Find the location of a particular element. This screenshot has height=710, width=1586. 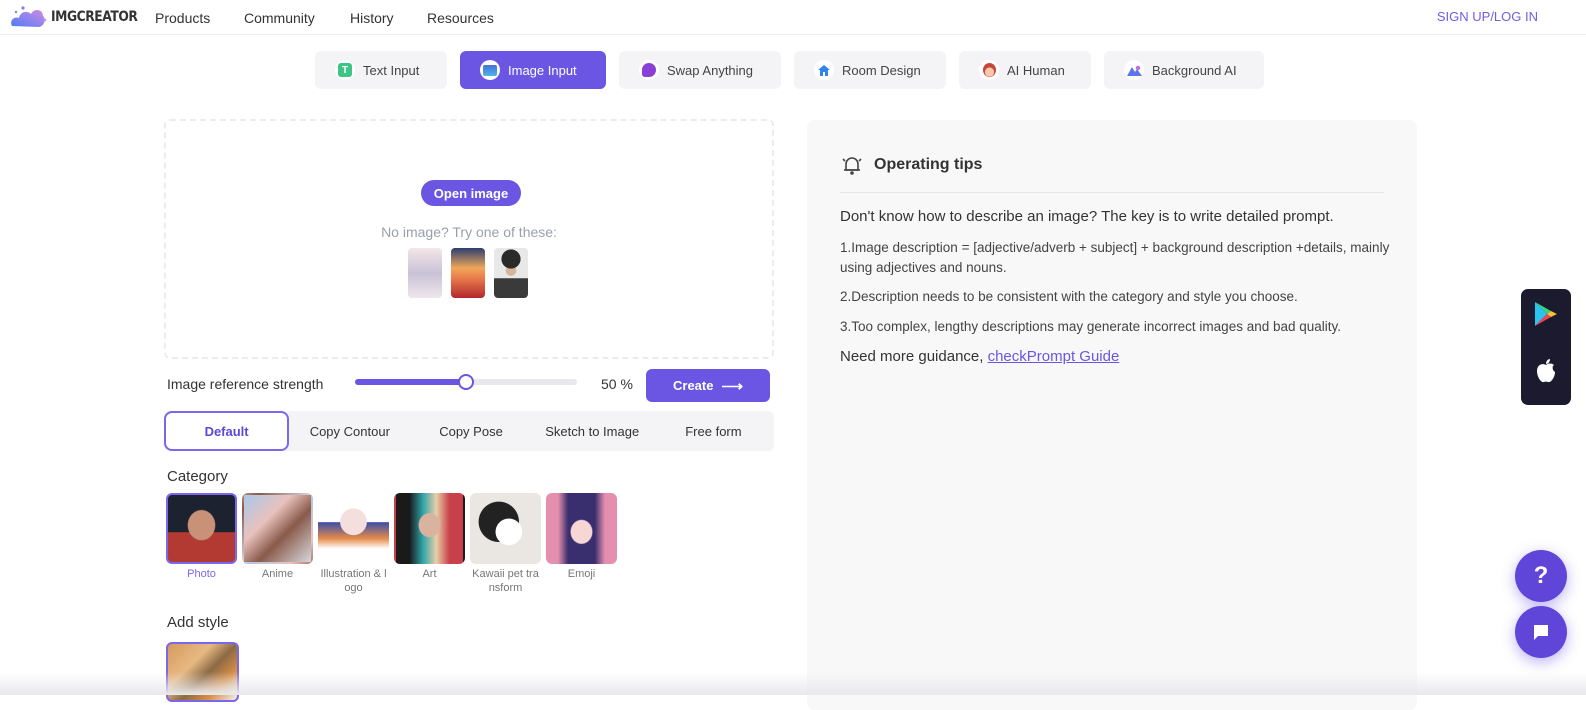

nav-resources: Resources is located at coordinates (460, 18).